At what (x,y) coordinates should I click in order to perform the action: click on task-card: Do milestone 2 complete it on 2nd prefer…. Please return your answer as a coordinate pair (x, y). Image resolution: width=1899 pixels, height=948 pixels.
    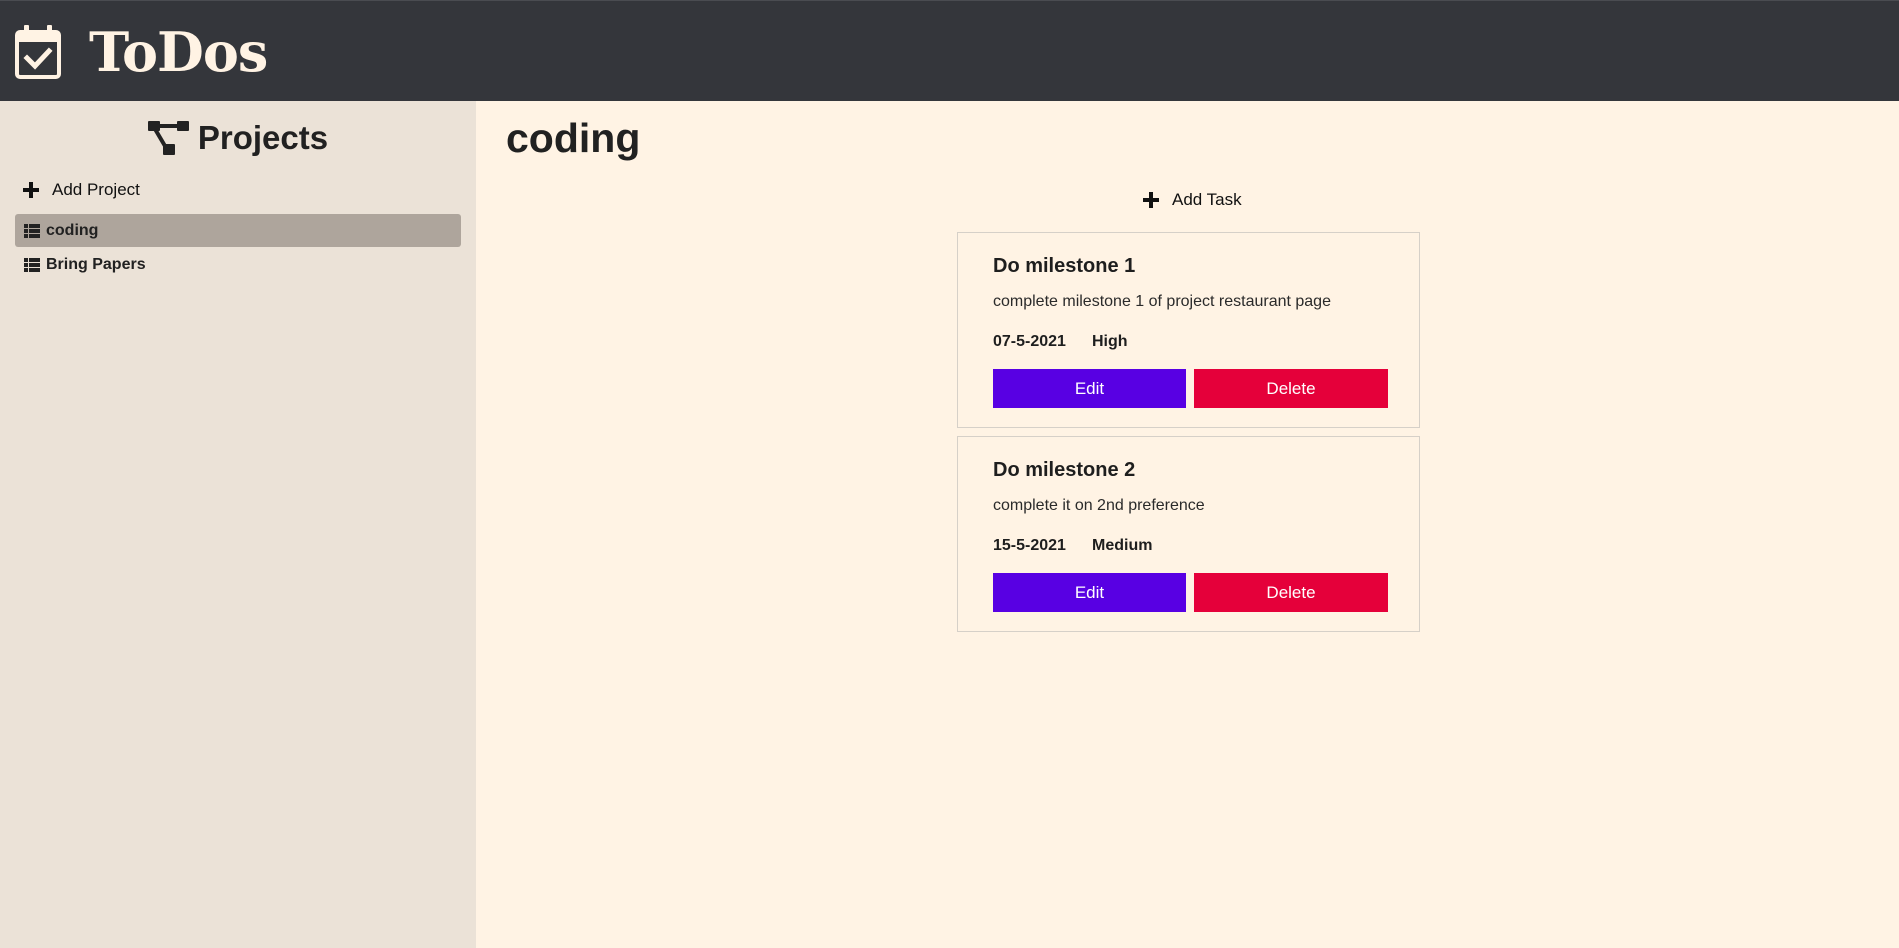
    Looking at the image, I should click on (1188, 534).